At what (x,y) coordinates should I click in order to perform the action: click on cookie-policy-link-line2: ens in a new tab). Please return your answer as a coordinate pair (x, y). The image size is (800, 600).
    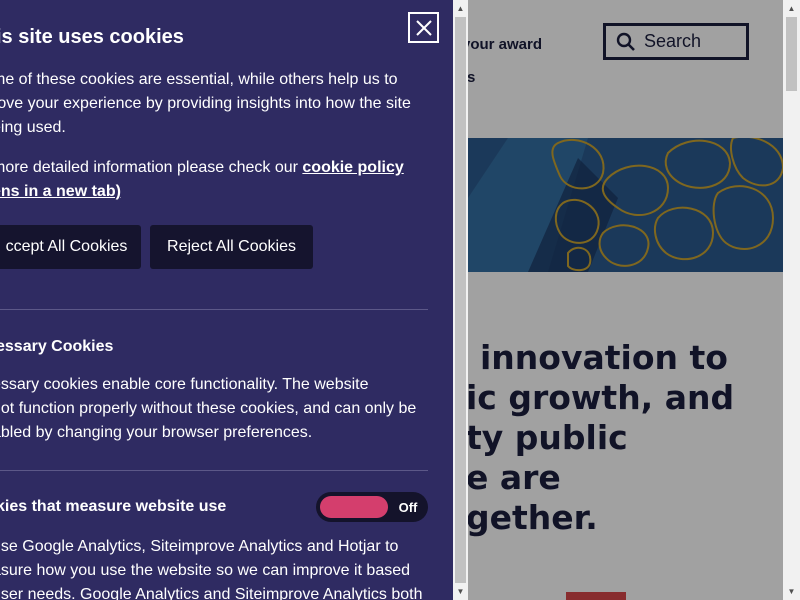
    Looking at the image, I should click on (60, 192).